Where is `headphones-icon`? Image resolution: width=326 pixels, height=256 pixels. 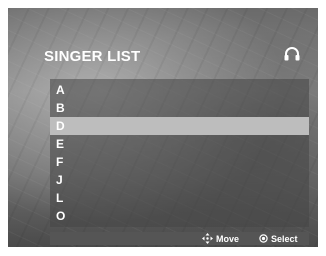
headphones-icon is located at coordinates (292, 54).